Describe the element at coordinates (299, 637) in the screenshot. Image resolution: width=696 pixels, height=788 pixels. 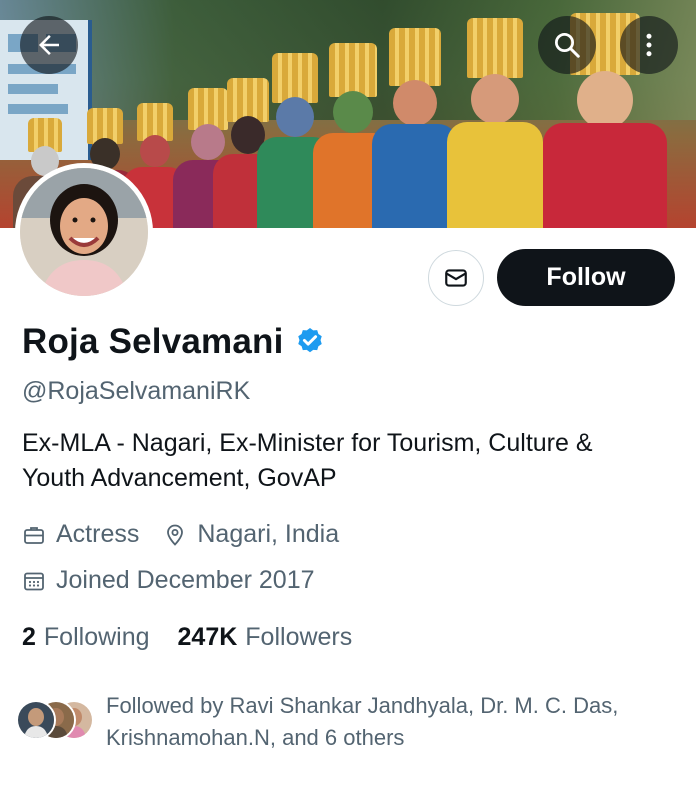
I see `followers-label: Followers` at that location.